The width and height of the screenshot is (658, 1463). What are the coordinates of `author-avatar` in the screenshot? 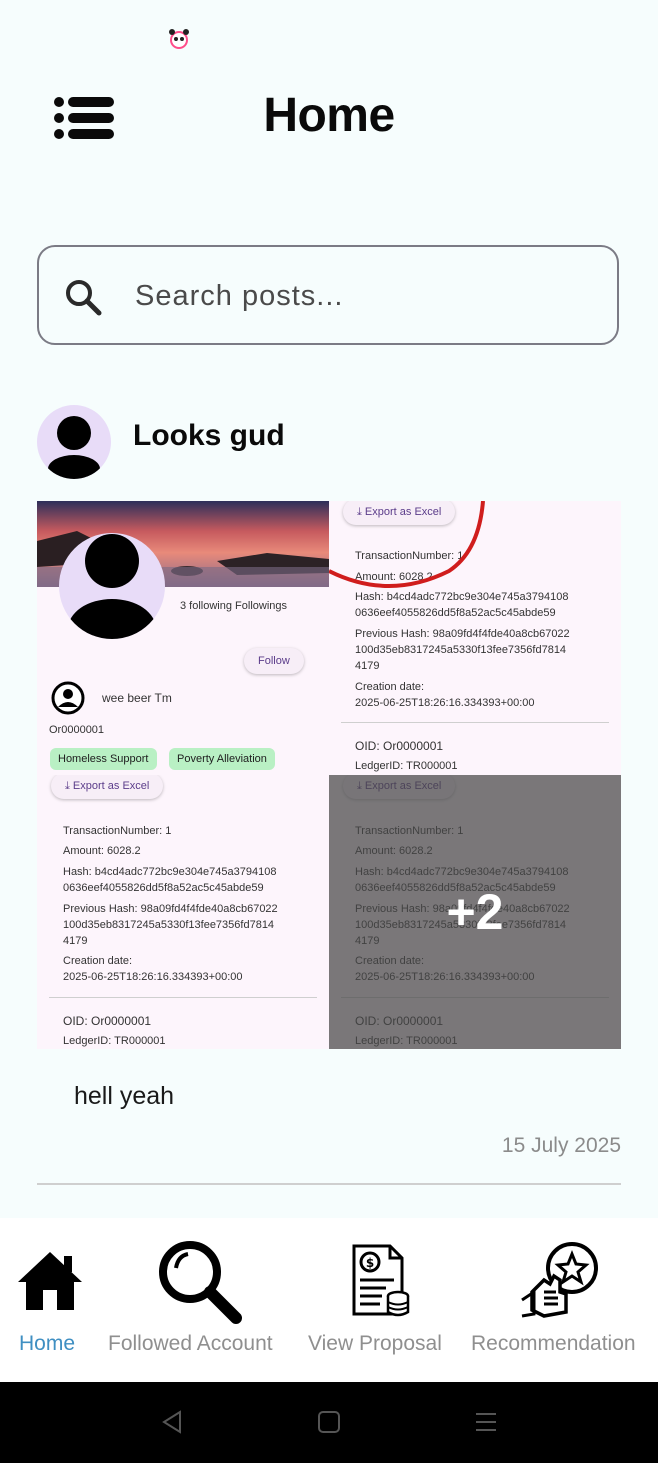 It's located at (74, 442).